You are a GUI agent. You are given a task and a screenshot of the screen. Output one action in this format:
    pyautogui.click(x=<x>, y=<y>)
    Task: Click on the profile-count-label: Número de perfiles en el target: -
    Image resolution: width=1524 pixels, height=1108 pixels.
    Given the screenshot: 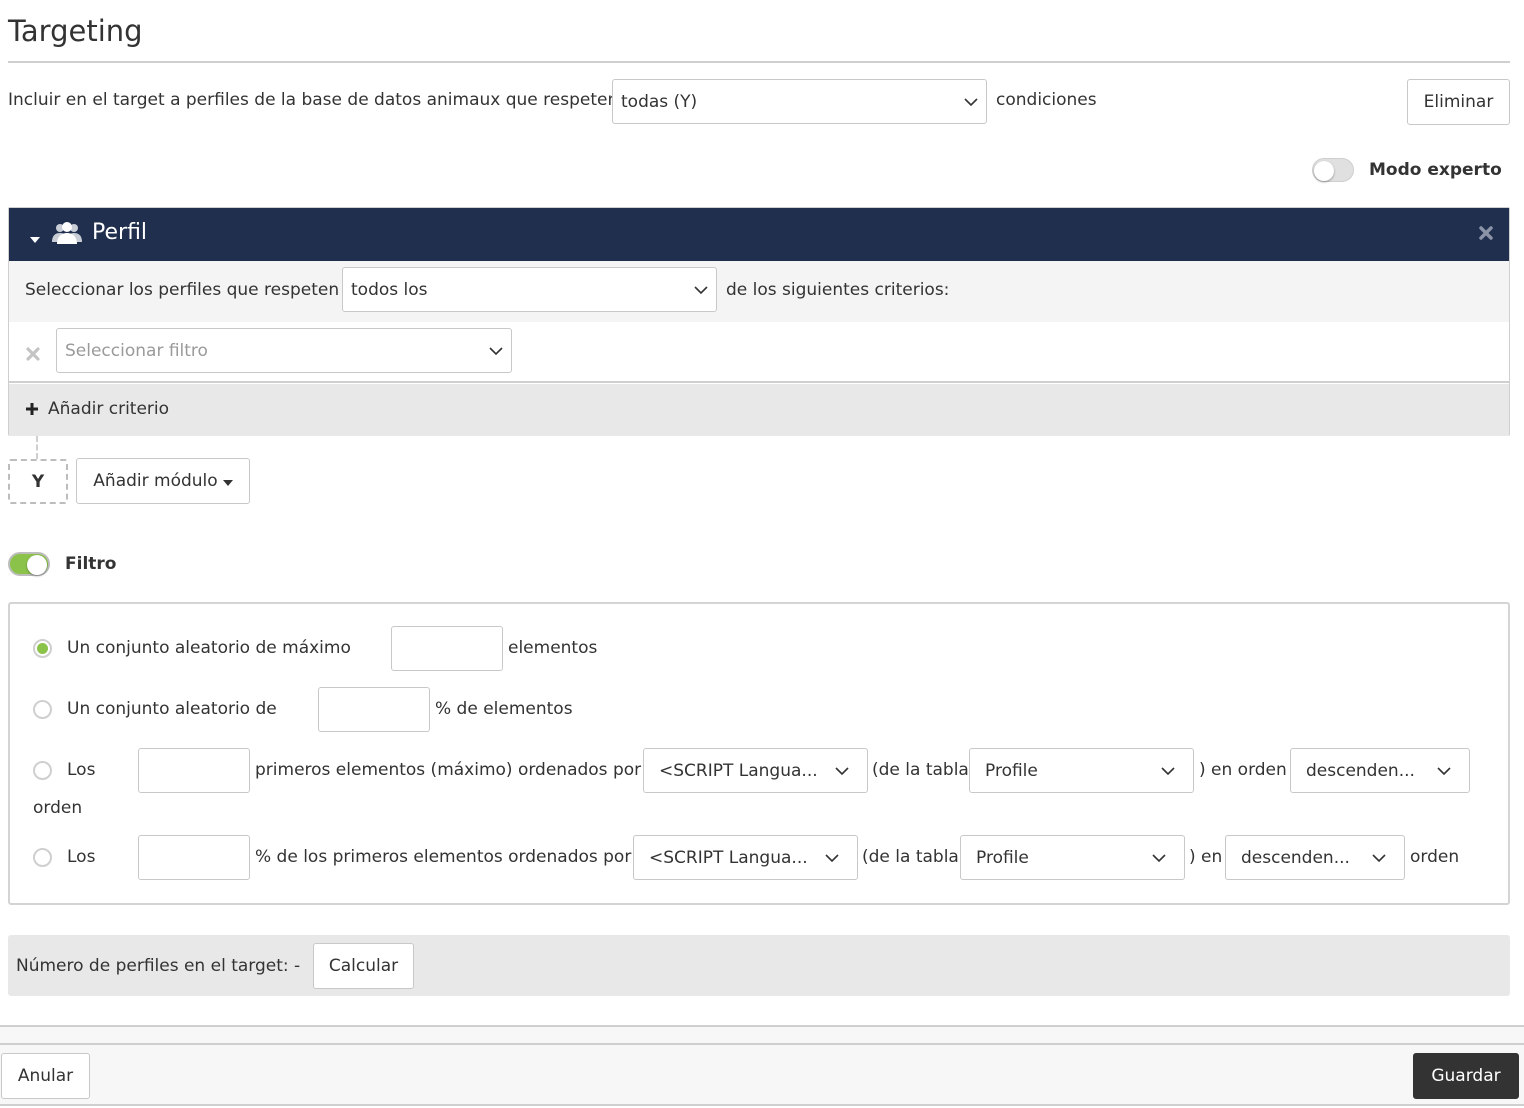 What is the action you would take?
    pyautogui.click(x=158, y=966)
    